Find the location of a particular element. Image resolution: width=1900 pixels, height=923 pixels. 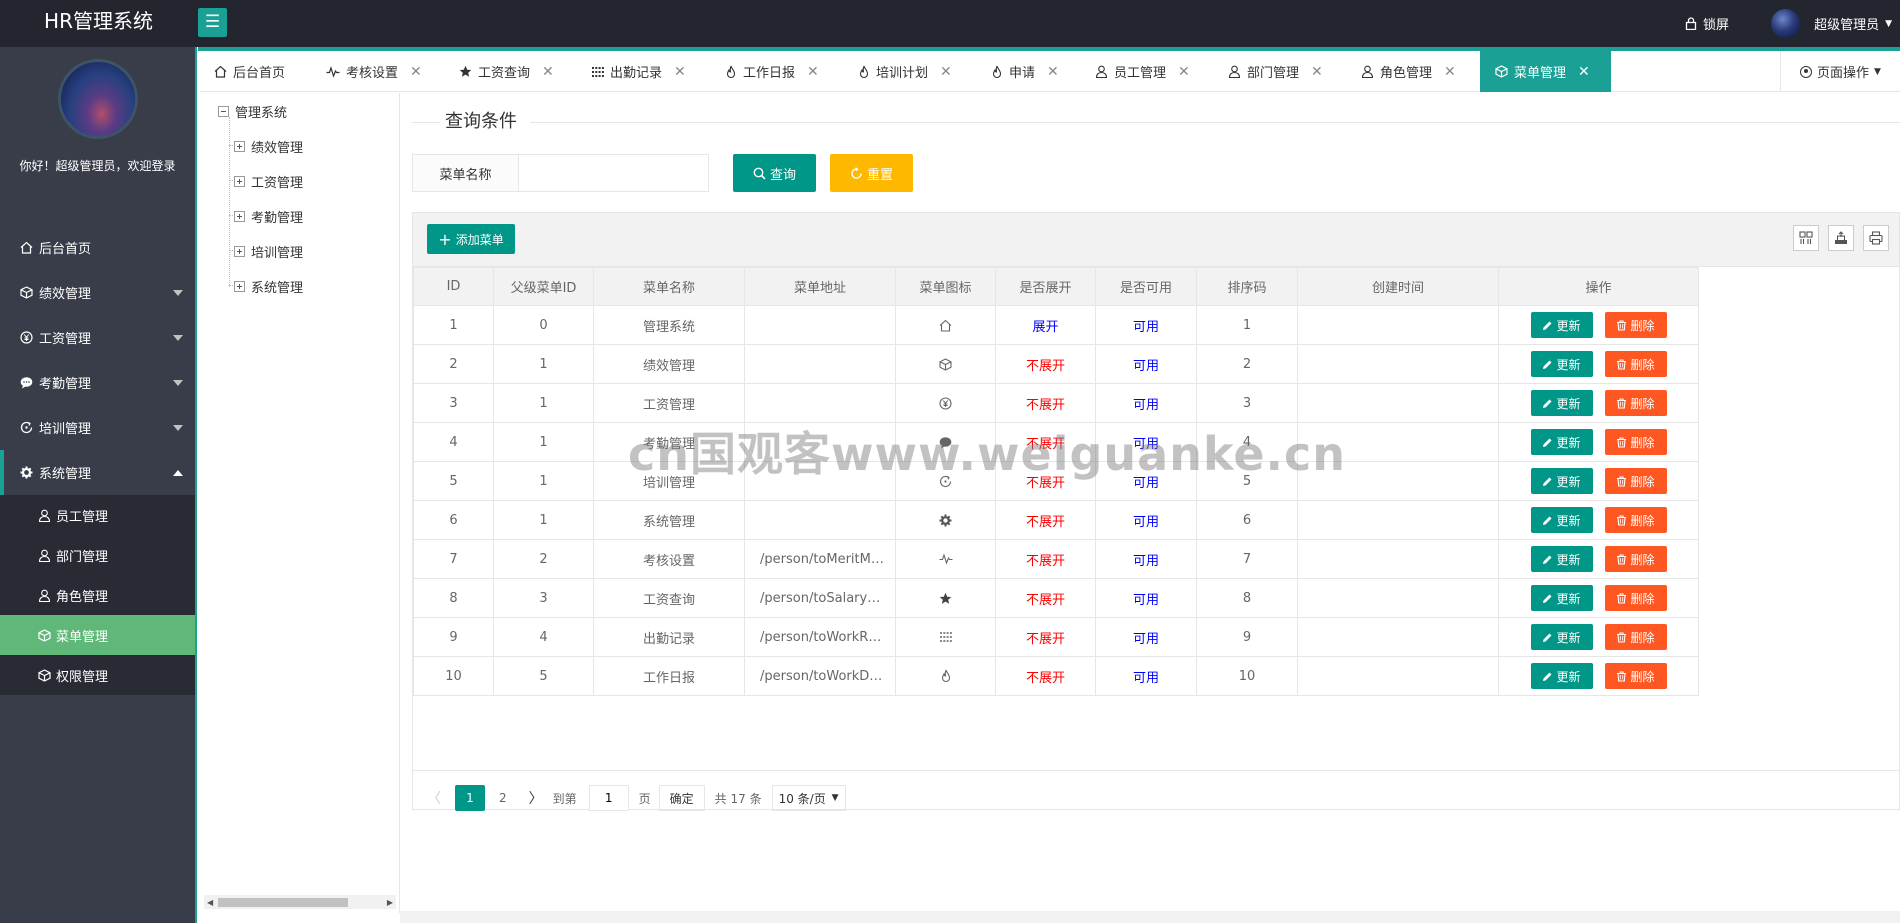

main-horizontal-scrollbar is located at coordinates (1150, 917).